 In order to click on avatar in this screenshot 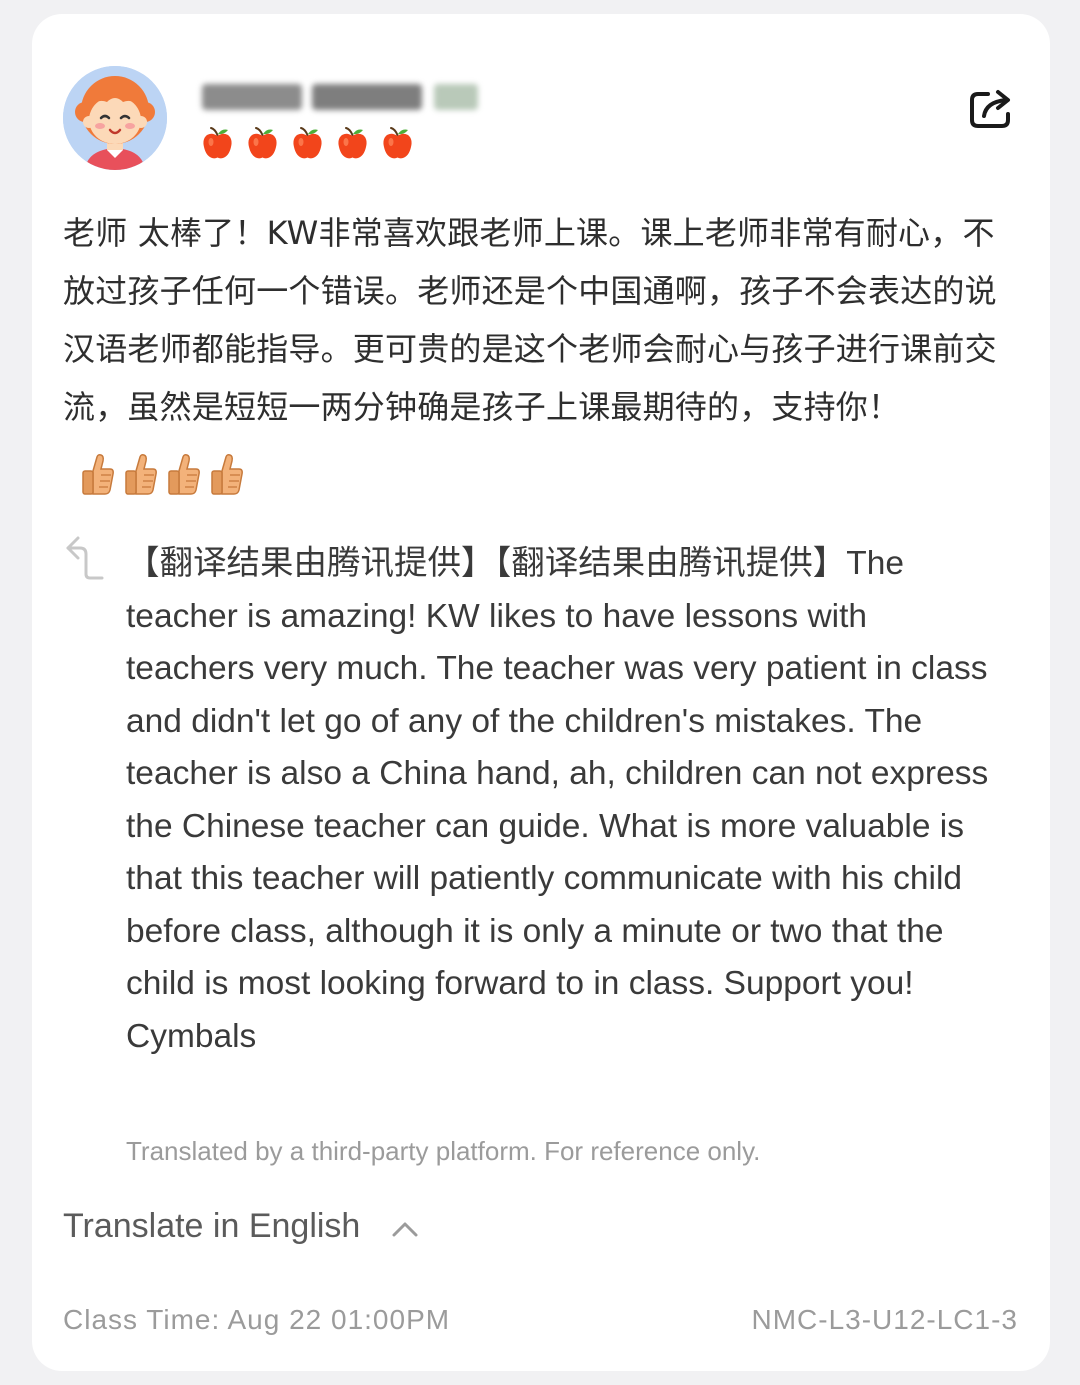, I will do `click(115, 118)`.